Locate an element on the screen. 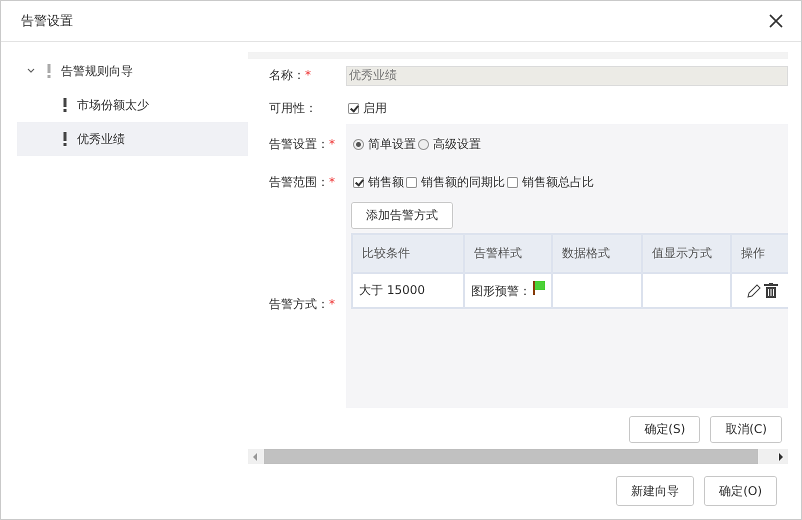 Image resolution: width=802 pixels, height=520 pixels. flag-icon is located at coordinates (539, 288).